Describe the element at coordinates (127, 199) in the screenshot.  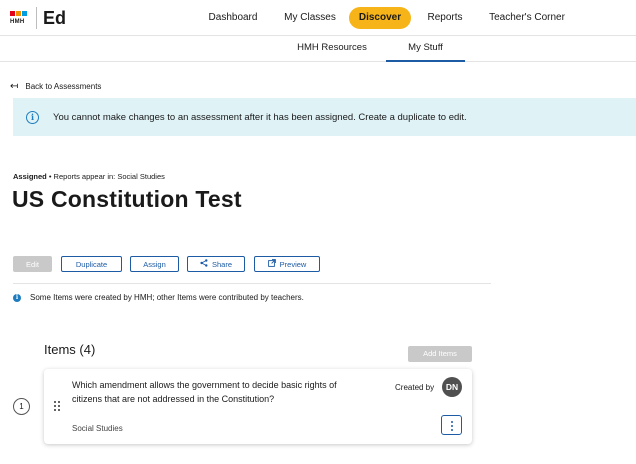
I see `page-title: US Constitution Test` at that location.